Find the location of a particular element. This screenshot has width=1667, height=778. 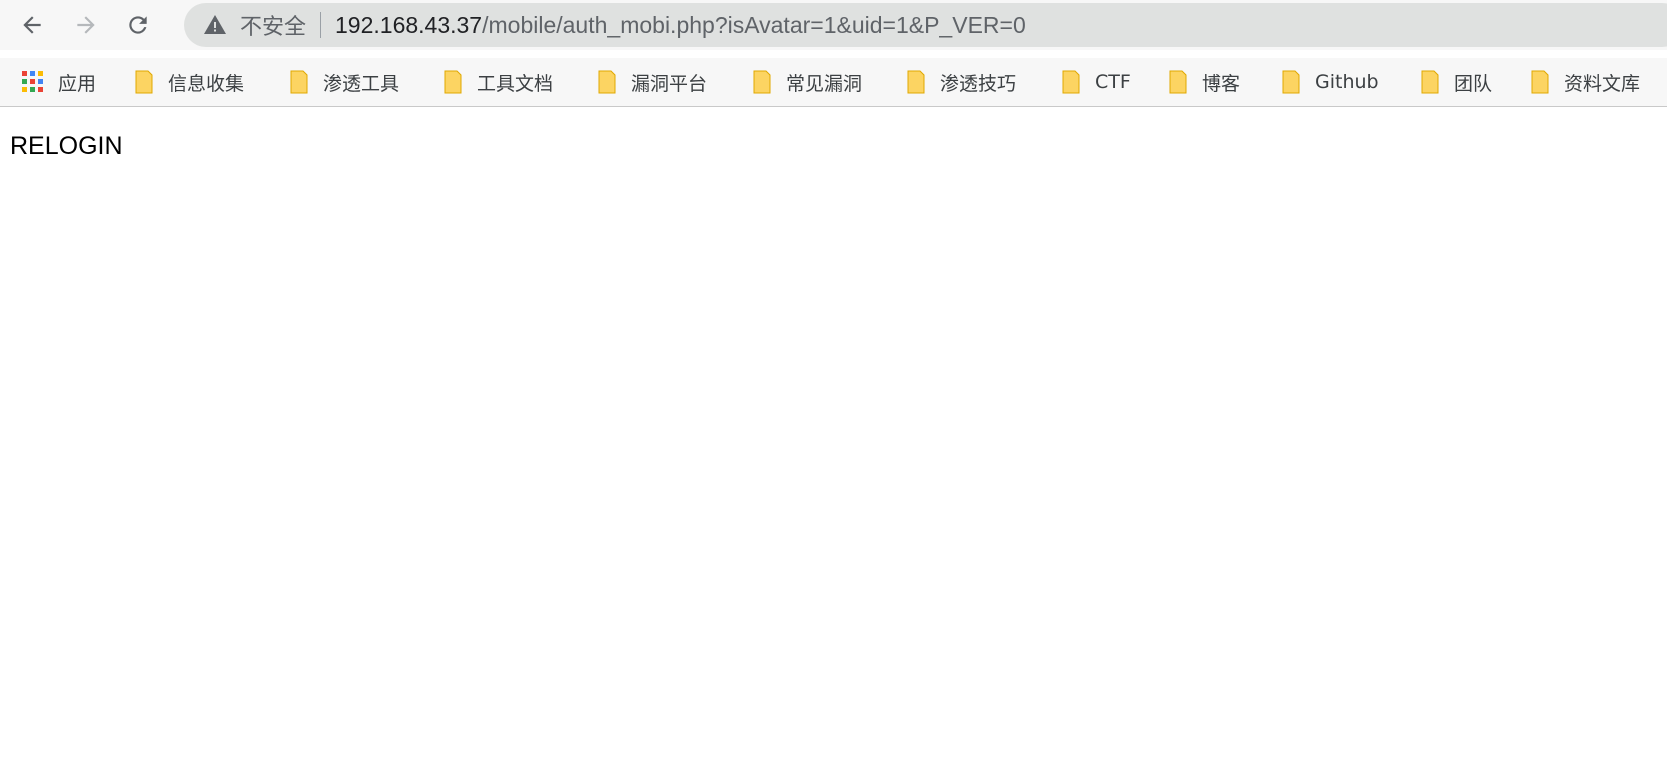

warning-triangle-icon is located at coordinates (215, 25).